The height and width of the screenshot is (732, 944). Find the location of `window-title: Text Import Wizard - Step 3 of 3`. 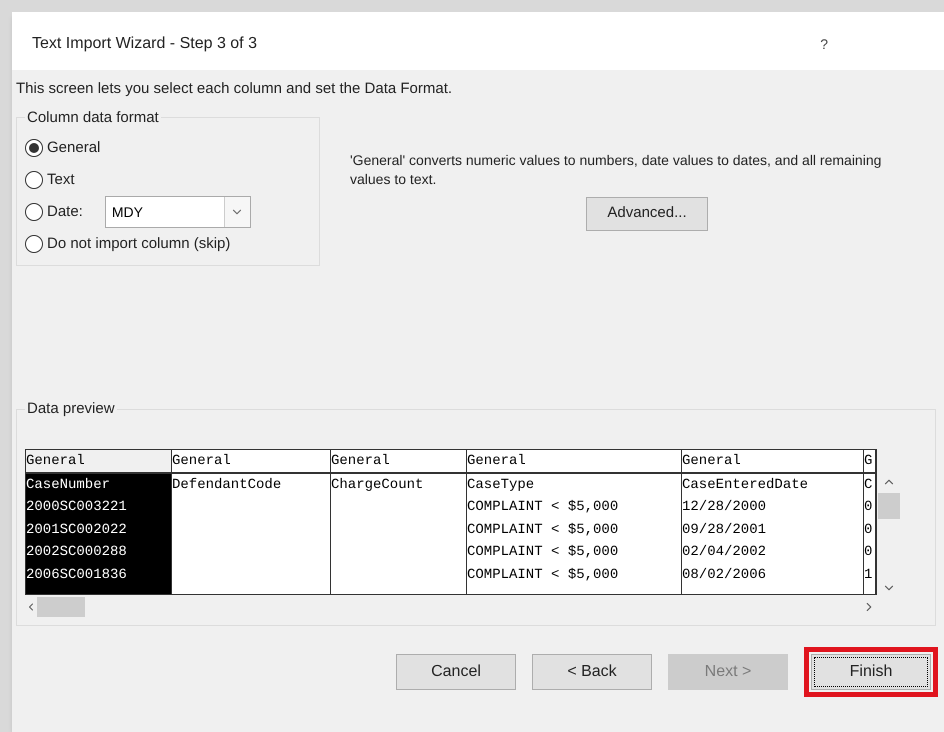

window-title: Text Import Wizard - Step 3 of 3 is located at coordinates (144, 44).